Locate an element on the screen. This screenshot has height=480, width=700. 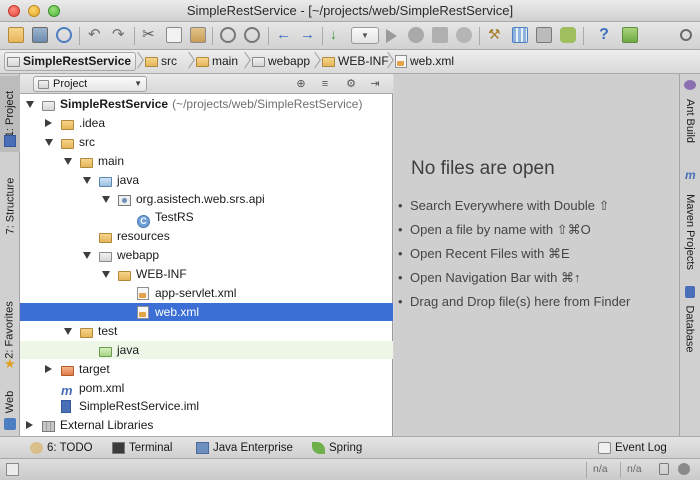
paste-icon is located at coordinates (198, 35).